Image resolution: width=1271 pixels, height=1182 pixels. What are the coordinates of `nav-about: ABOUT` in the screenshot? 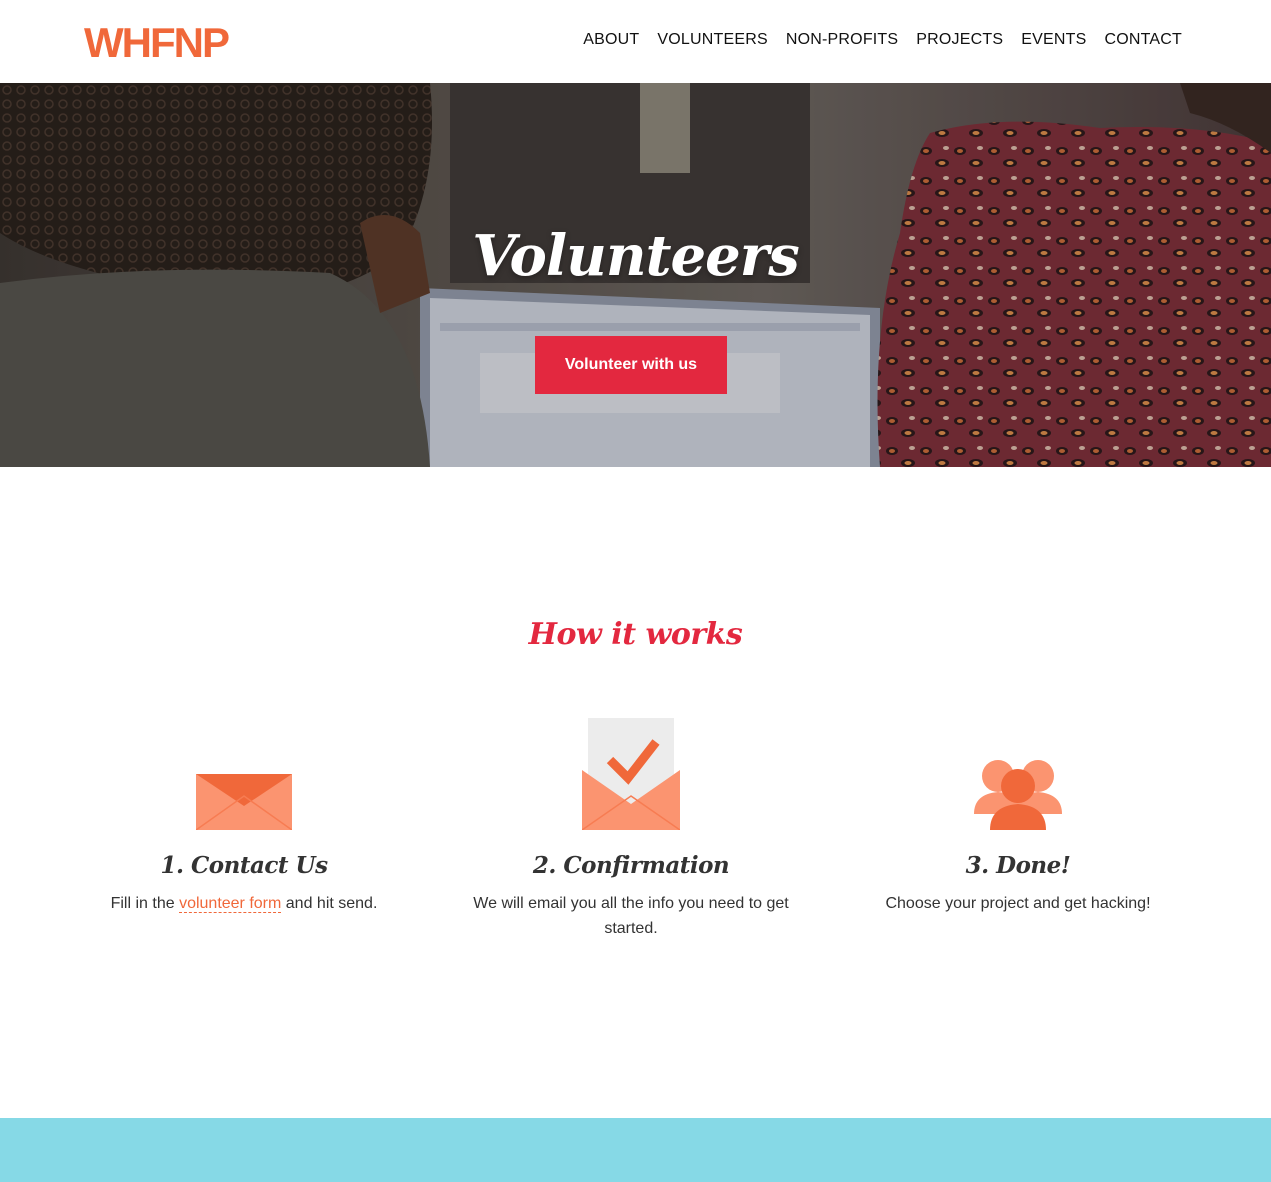 It's located at (611, 40).